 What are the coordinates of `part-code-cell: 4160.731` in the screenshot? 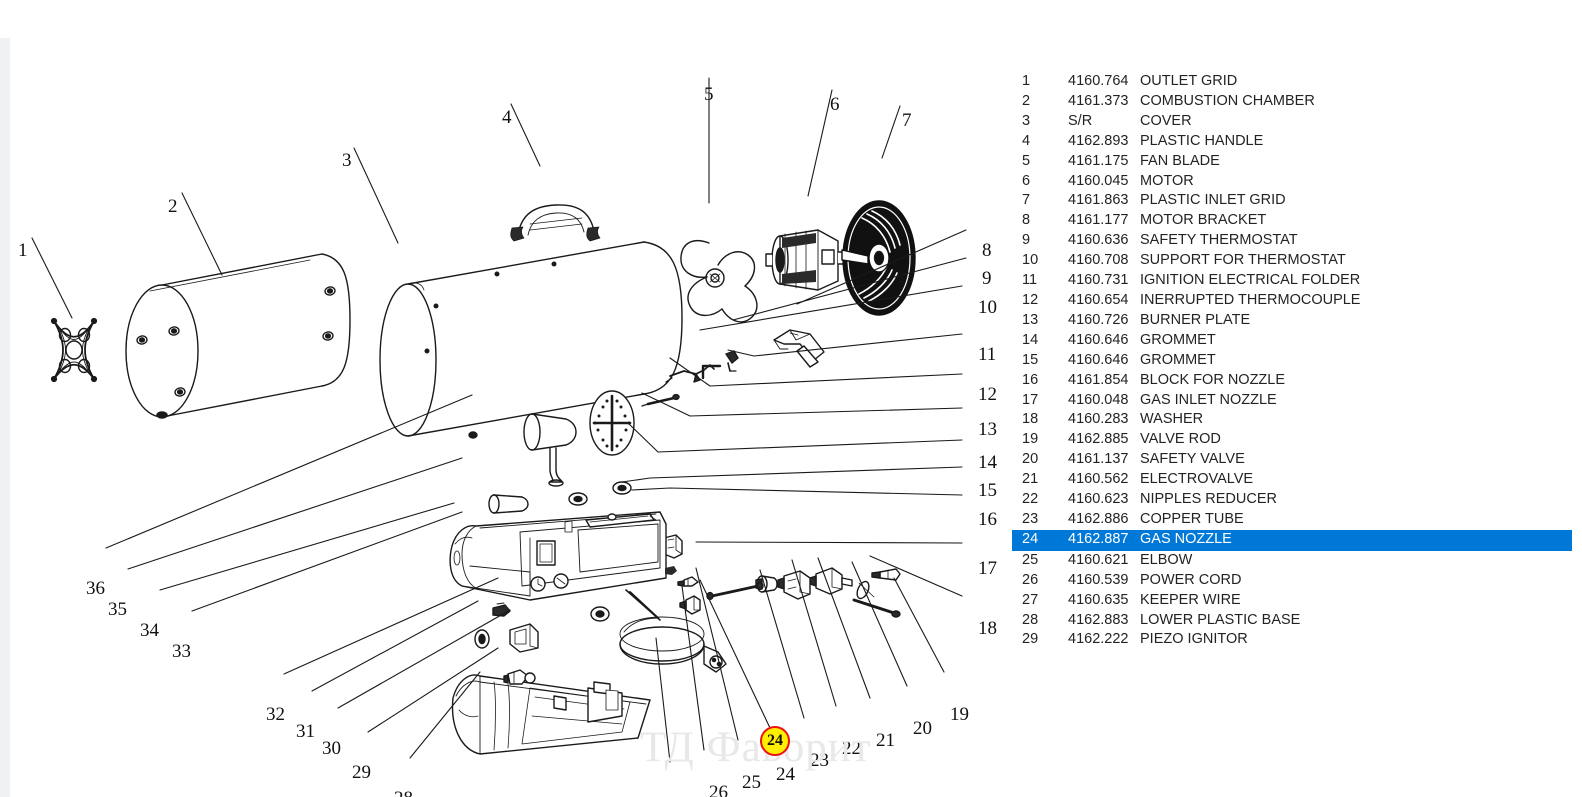 It's located at (1098, 280).